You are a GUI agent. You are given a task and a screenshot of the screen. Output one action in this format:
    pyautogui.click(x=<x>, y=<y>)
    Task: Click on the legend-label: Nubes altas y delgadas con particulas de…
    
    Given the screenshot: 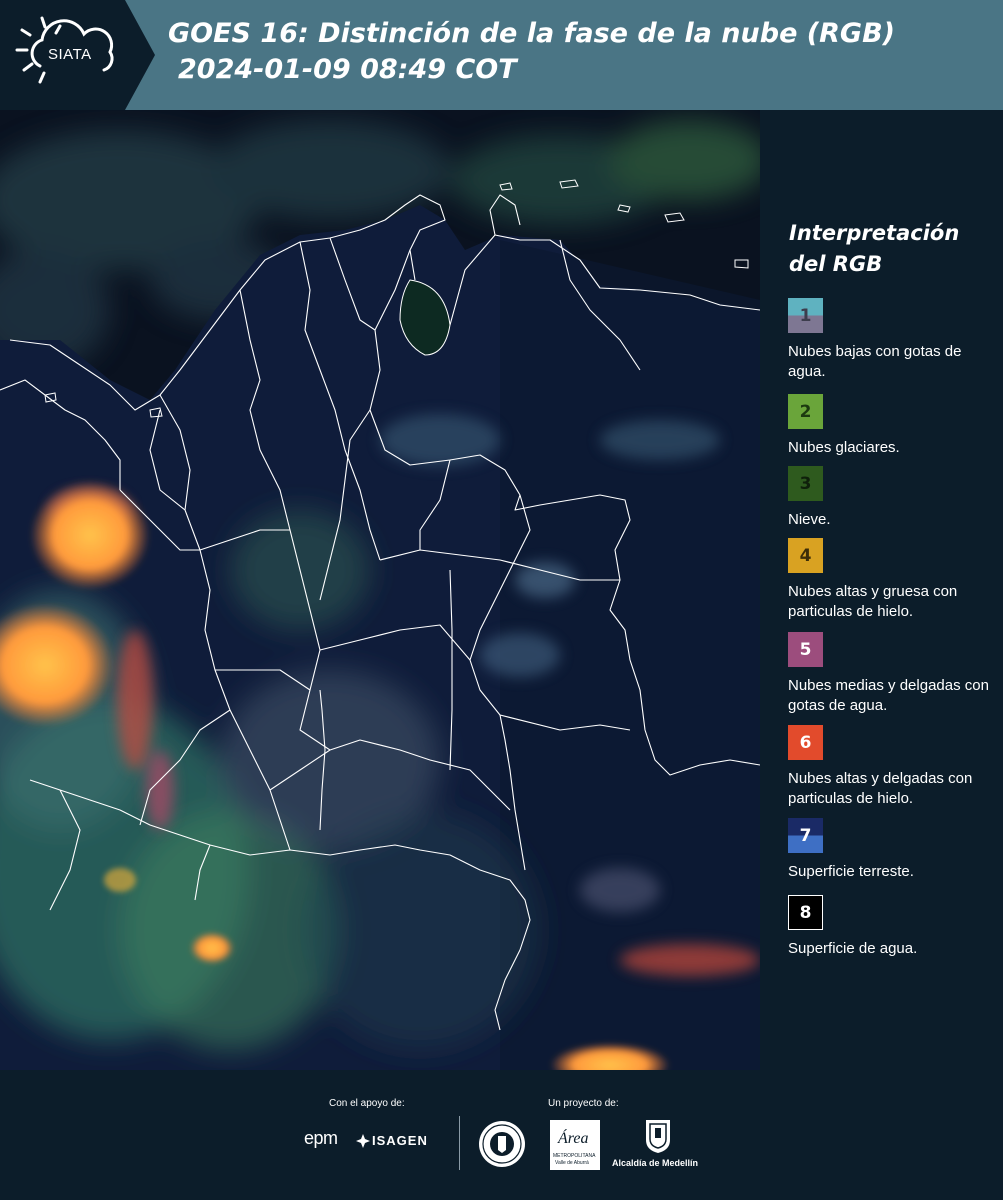 What is the action you would take?
    pyautogui.click(x=880, y=788)
    